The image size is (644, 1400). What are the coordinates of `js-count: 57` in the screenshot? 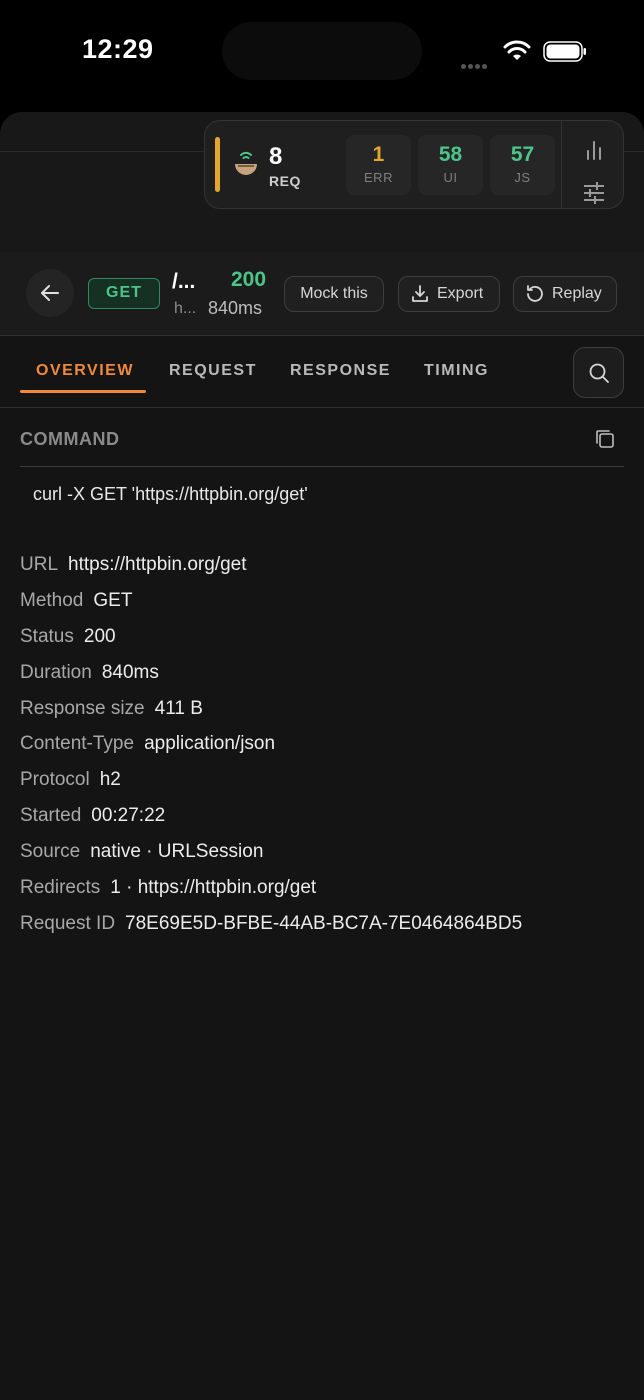 It's located at (522, 154).